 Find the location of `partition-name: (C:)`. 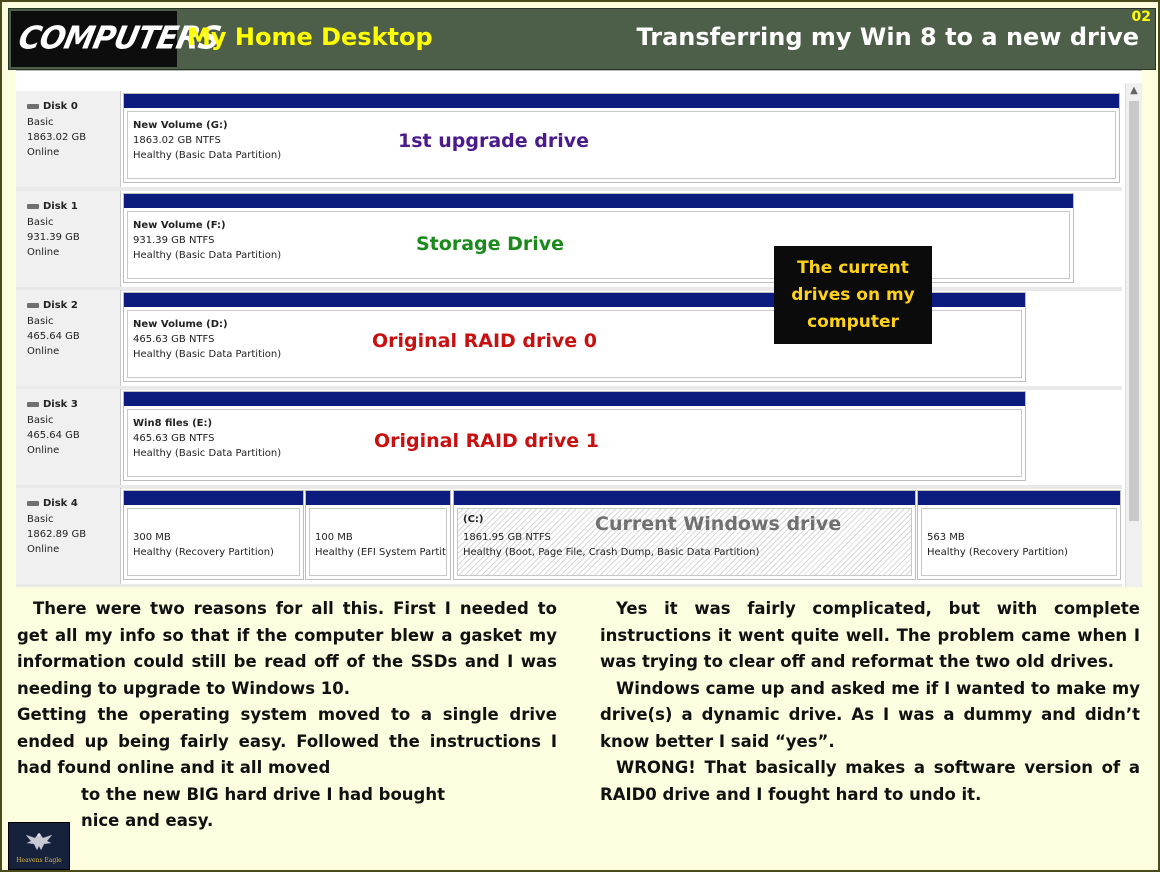

partition-name: (C:) is located at coordinates (473, 519).